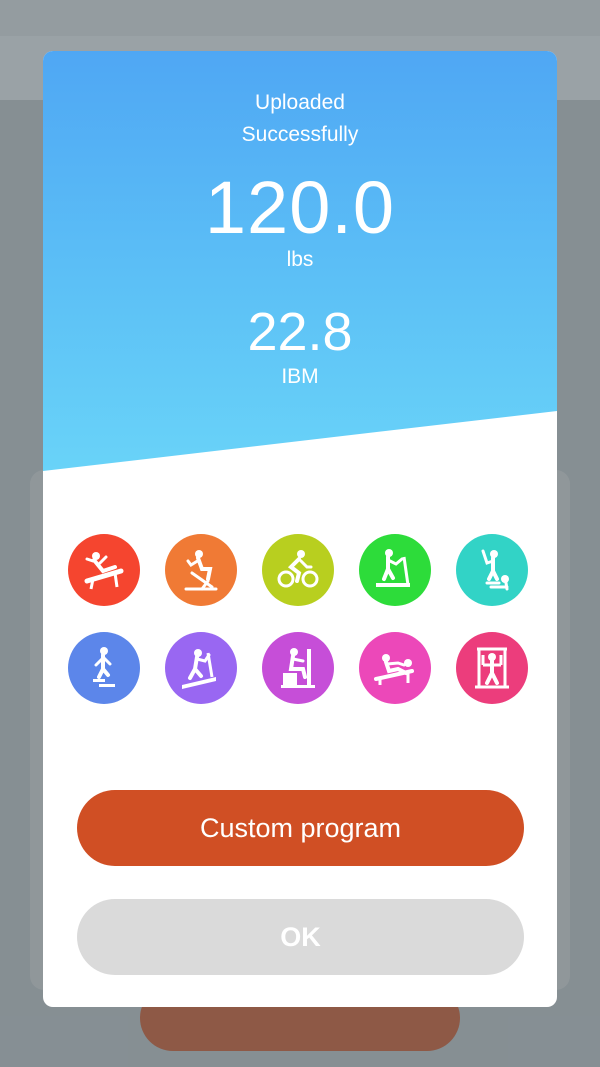 This screenshot has height=1067, width=600. What do you see at coordinates (300, 134) in the screenshot?
I see `status-line-2: Successfully` at bounding box center [300, 134].